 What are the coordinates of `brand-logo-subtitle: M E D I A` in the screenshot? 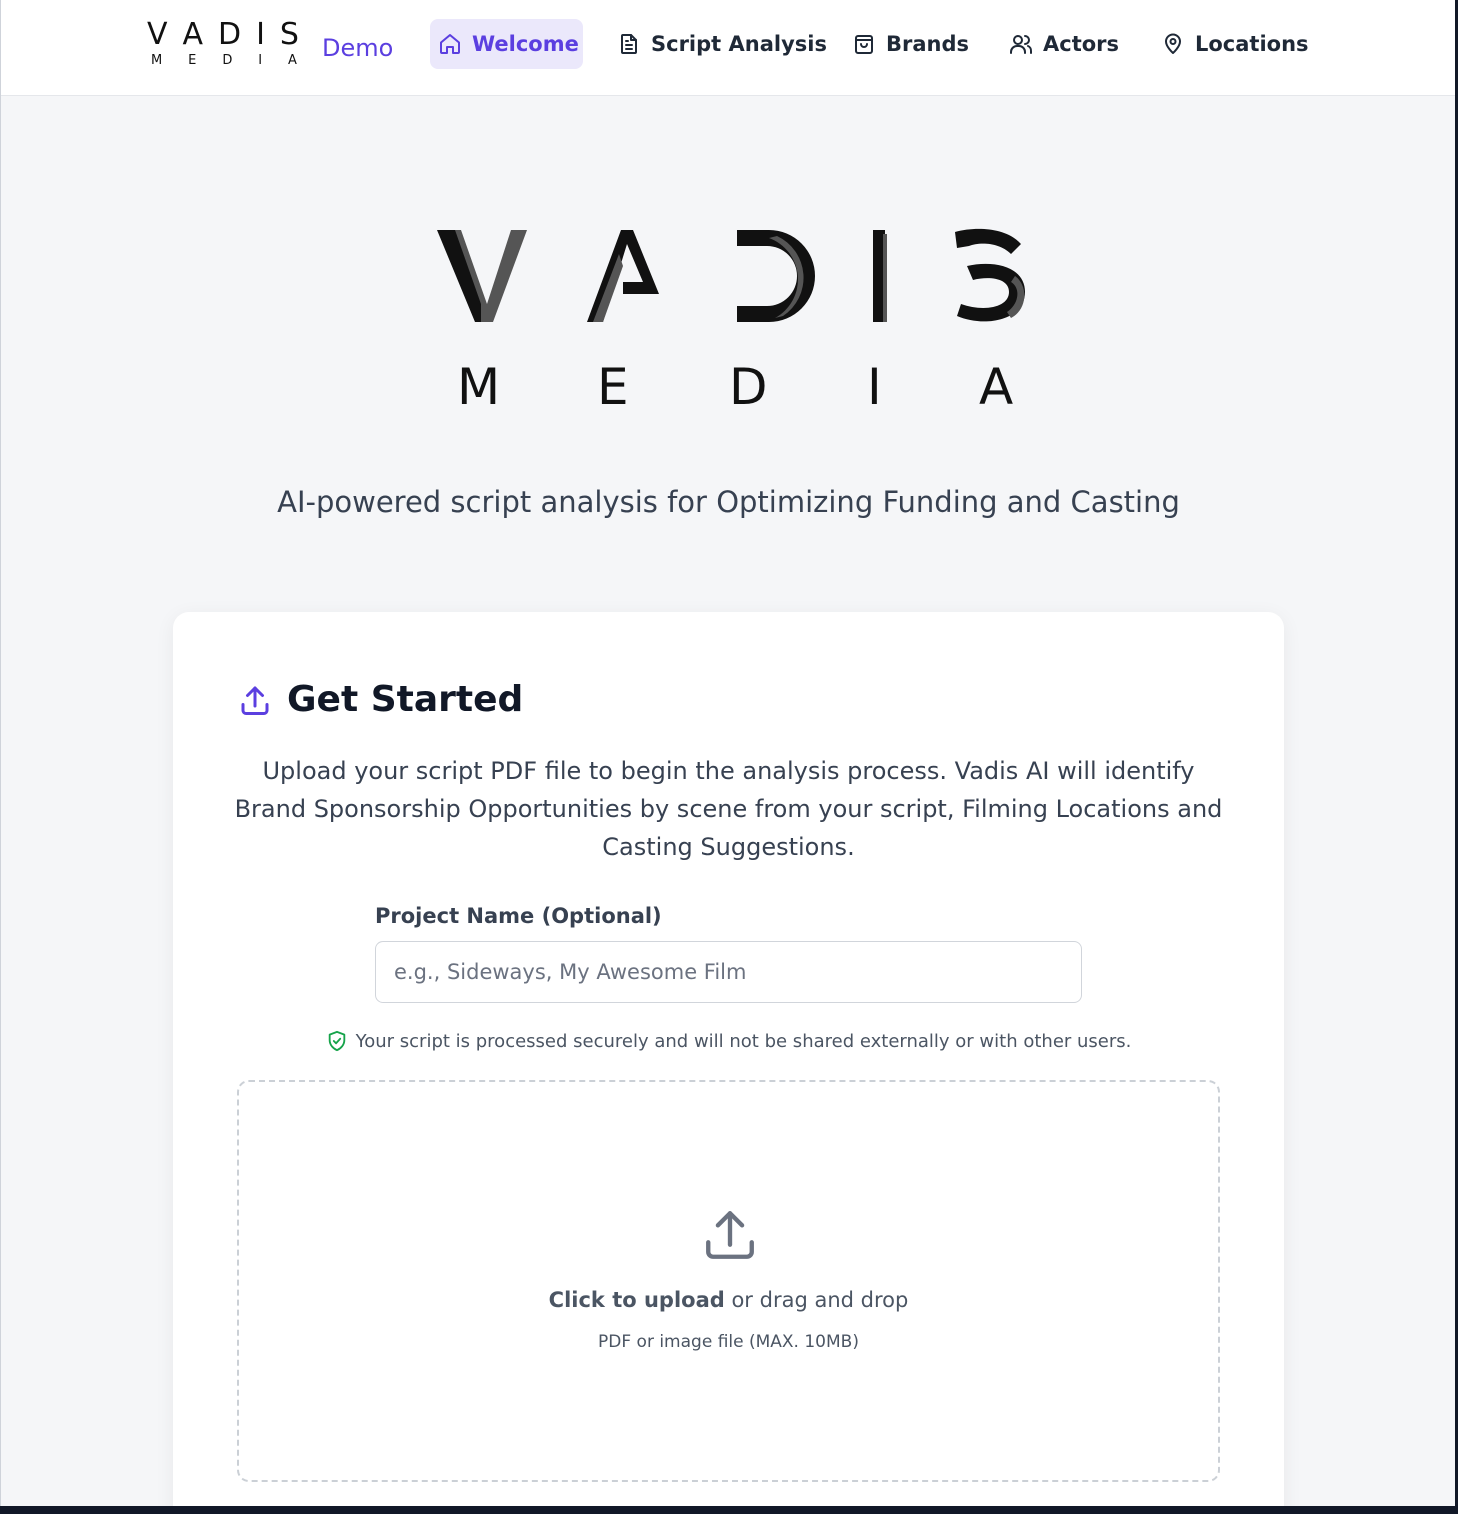 It's located at (224, 61).